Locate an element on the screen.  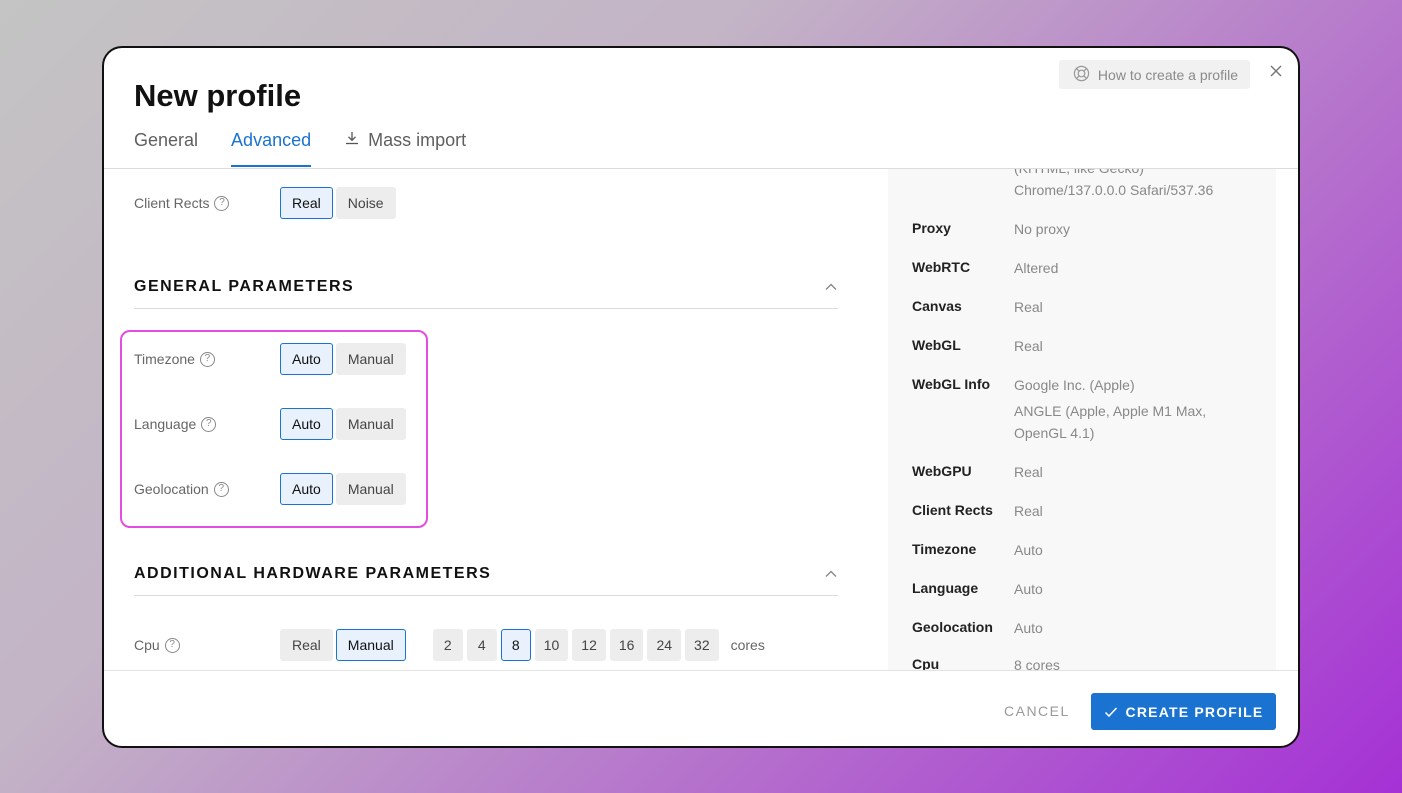
general-parameters-header: GENERAL PARAMETERS is located at coordinates (486, 293).